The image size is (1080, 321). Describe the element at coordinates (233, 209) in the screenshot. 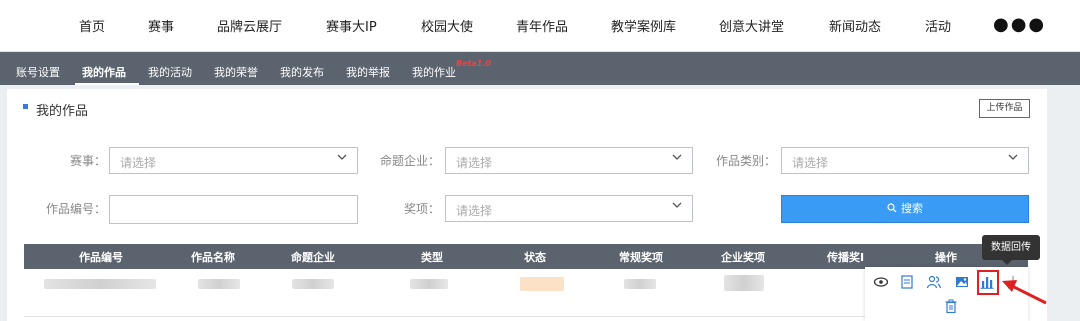

I see `work-id-input` at that location.